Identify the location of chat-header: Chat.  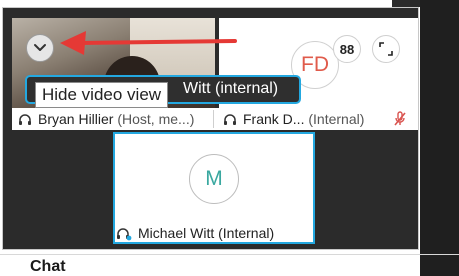
(48, 266).